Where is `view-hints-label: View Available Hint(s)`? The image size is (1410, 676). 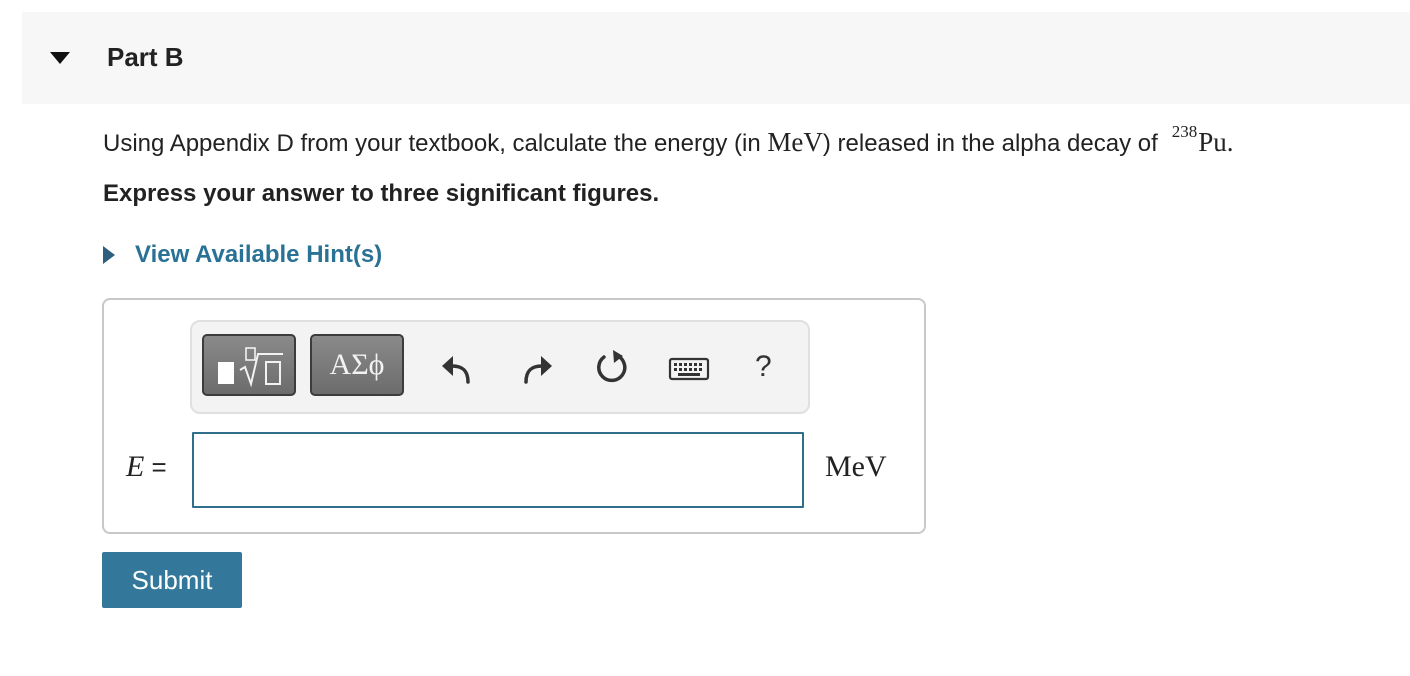
view-hints-label: View Available Hint(s) is located at coordinates (259, 254).